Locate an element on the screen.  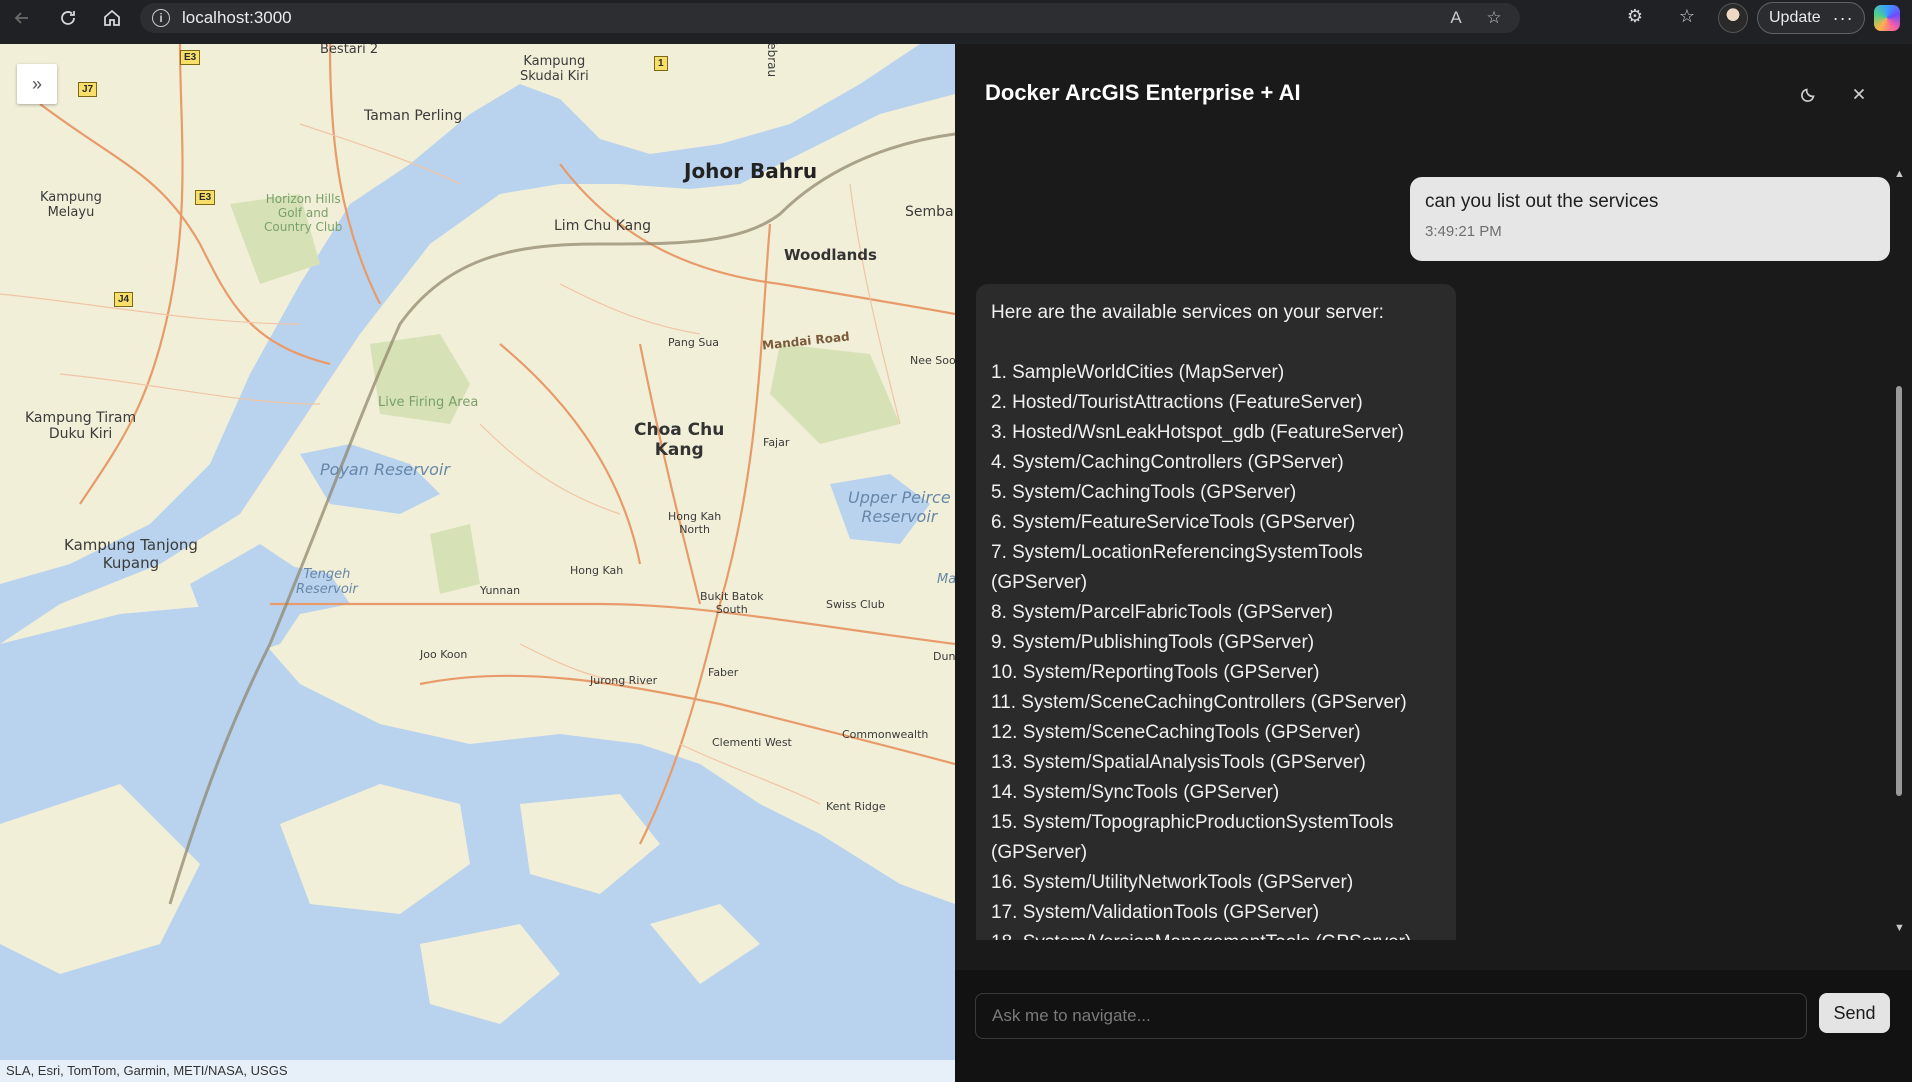
route-shield-j4: J4 is located at coordinates (124, 299).